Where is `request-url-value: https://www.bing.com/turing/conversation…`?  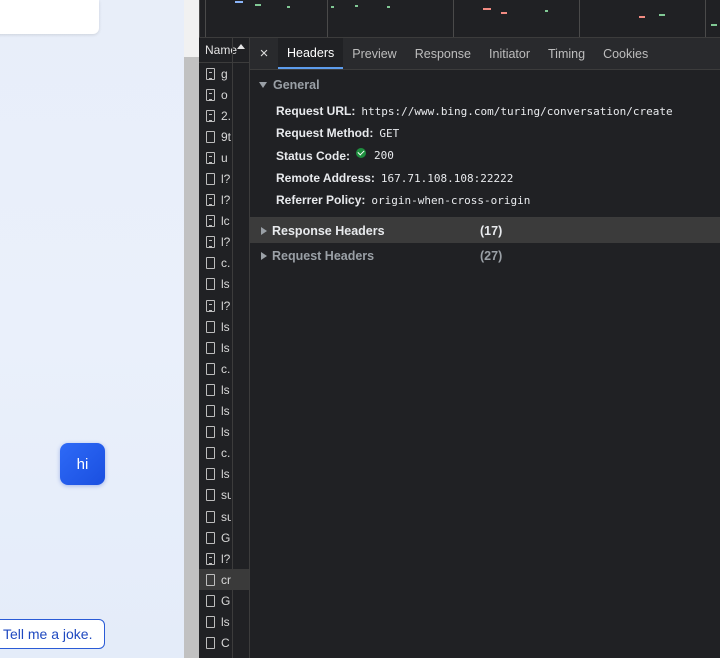
request-url-value: https://www.bing.com/turing/conversation… is located at coordinates (516, 111).